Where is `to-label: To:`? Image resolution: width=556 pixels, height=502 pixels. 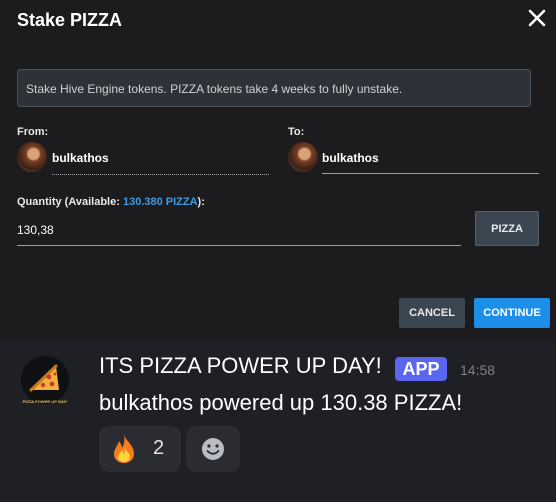 to-label: To: is located at coordinates (296, 132).